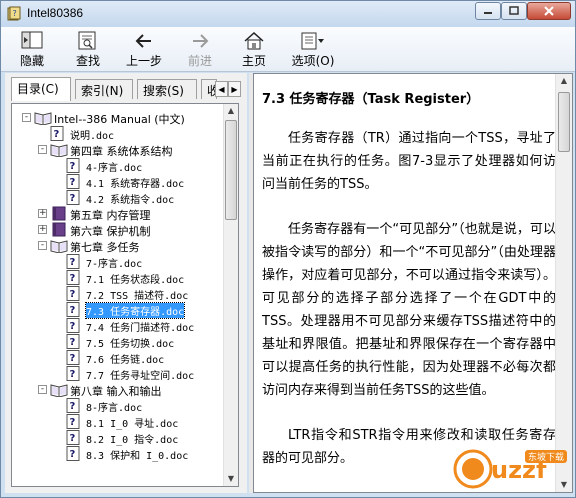 This screenshot has height=498, width=576. I want to click on tree-topic: ? 说明.doc, so click(119, 134).